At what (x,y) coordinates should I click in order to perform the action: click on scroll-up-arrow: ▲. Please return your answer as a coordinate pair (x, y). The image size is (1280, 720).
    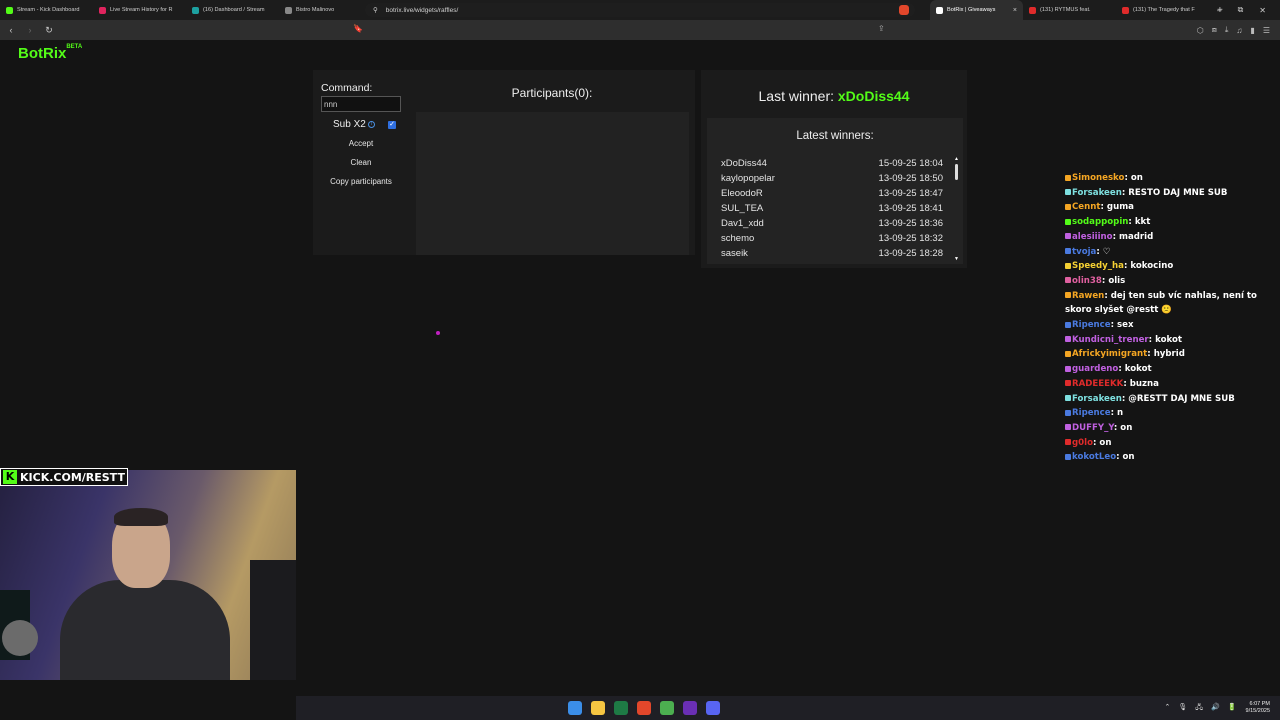
    Looking at the image, I should click on (956, 159).